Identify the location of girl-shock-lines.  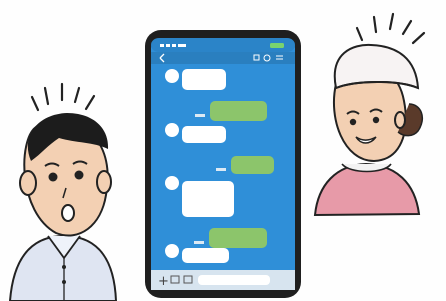
(390, 28).